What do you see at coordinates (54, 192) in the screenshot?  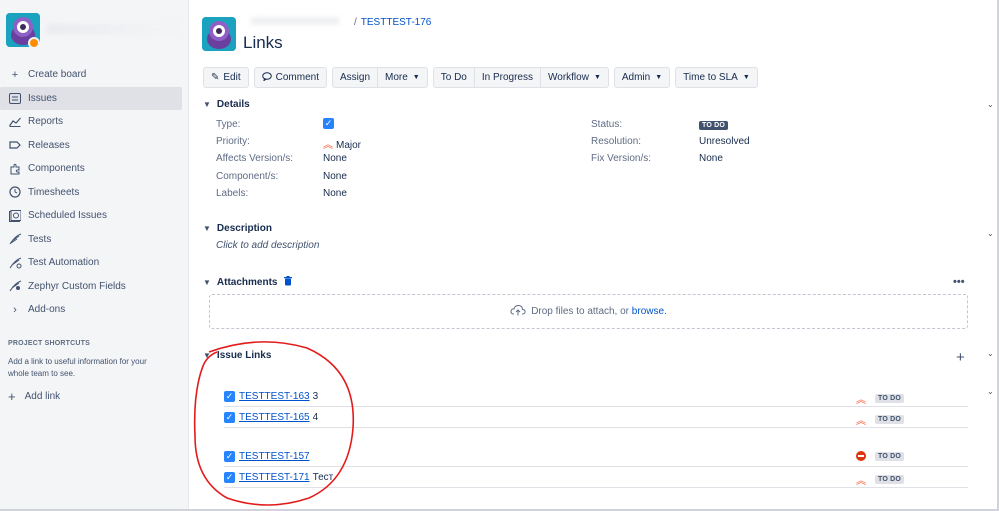 I see `sidebar-item-label: Timesheets` at bounding box center [54, 192].